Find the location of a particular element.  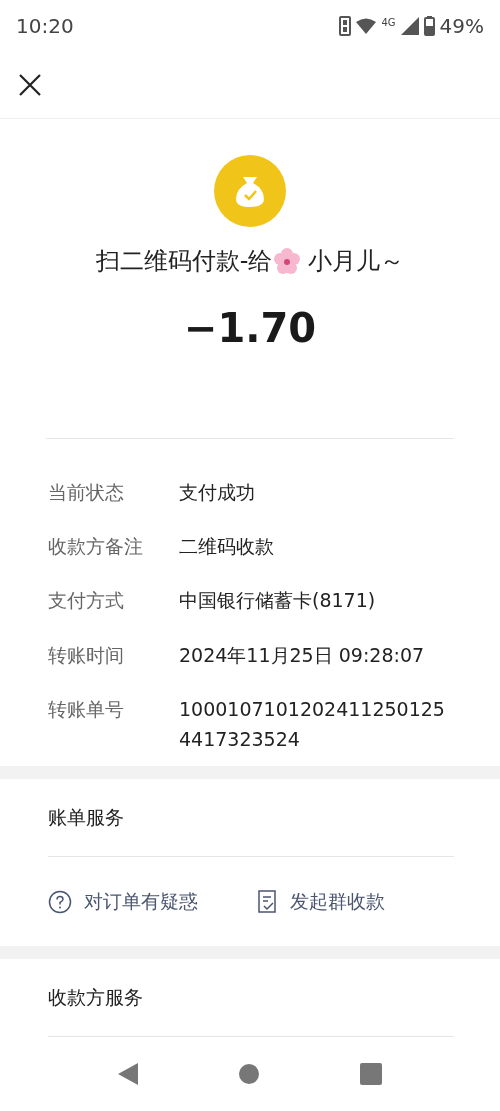

detail-value: 中国银行储蓄卡(8171) is located at coordinates (278, 601).